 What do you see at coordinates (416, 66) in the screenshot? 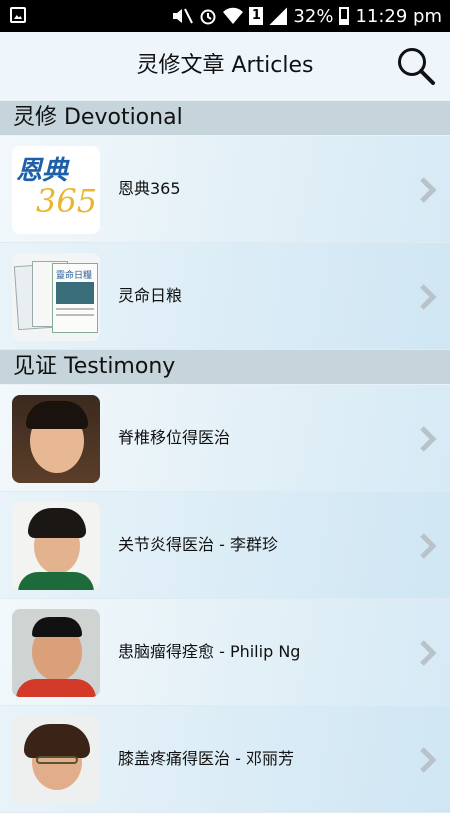
I see `search-icon` at bounding box center [416, 66].